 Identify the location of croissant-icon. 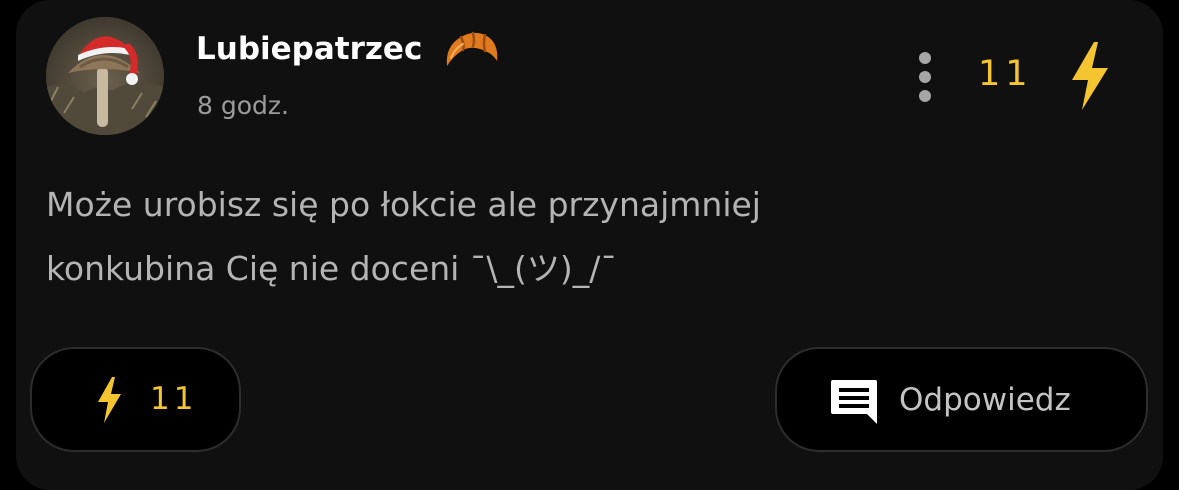
(472, 48).